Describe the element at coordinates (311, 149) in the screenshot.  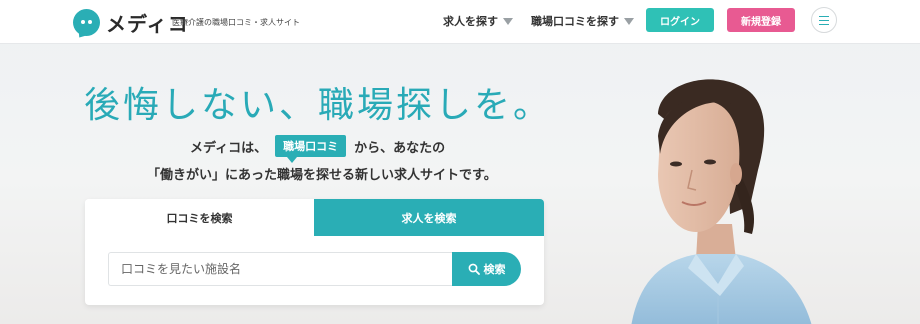
I see `review-chip-badge: 職場口コミ` at that location.